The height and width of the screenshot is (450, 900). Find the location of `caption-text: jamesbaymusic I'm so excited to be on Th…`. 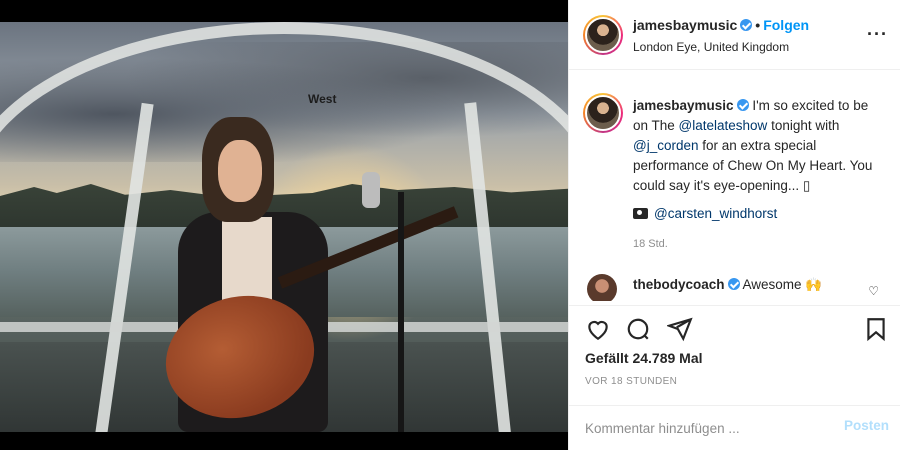

caption-text: jamesbaymusic I'm so excited to be on Th… is located at coordinates (758, 146).